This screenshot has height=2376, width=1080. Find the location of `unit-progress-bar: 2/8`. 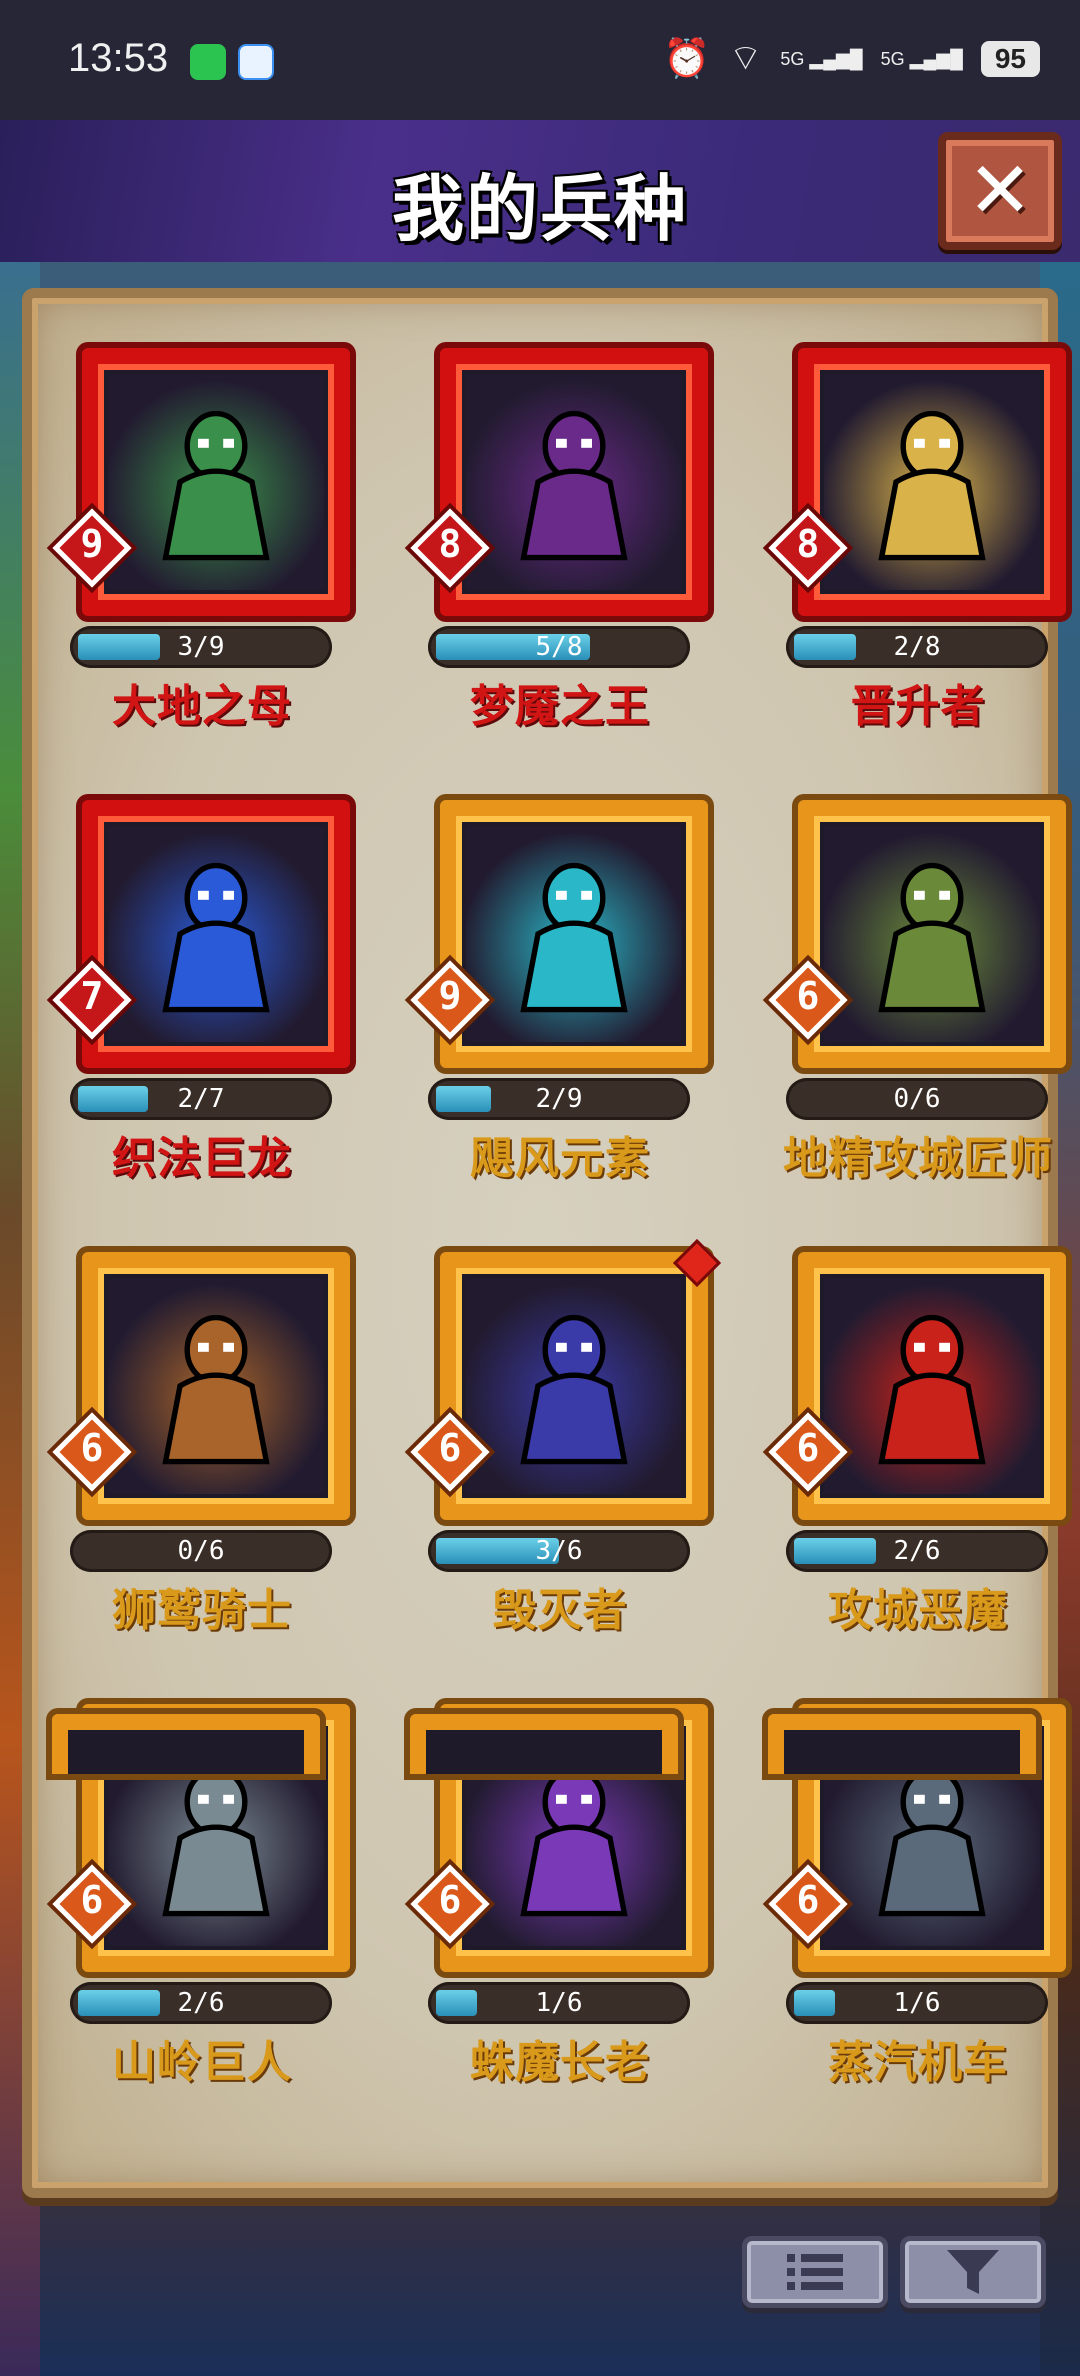

unit-progress-bar: 2/8 is located at coordinates (917, 647).